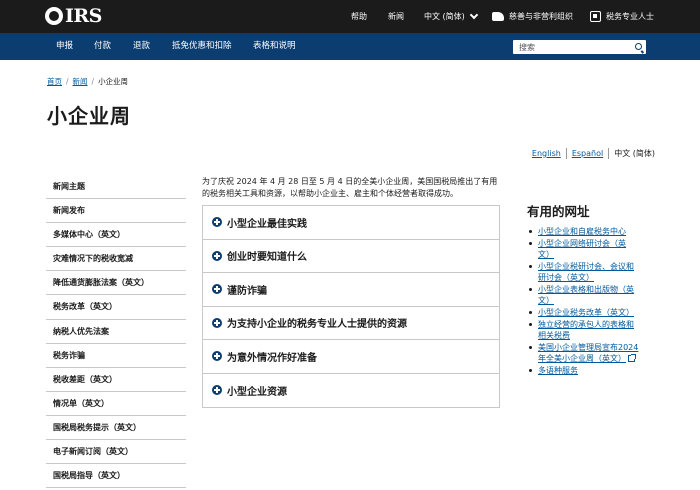 This screenshot has height=490, width=700. Describe the element at coordinates (634, 153) in the screenshot. I see `lang-chinese-current: 中文 (简体)` at that location.